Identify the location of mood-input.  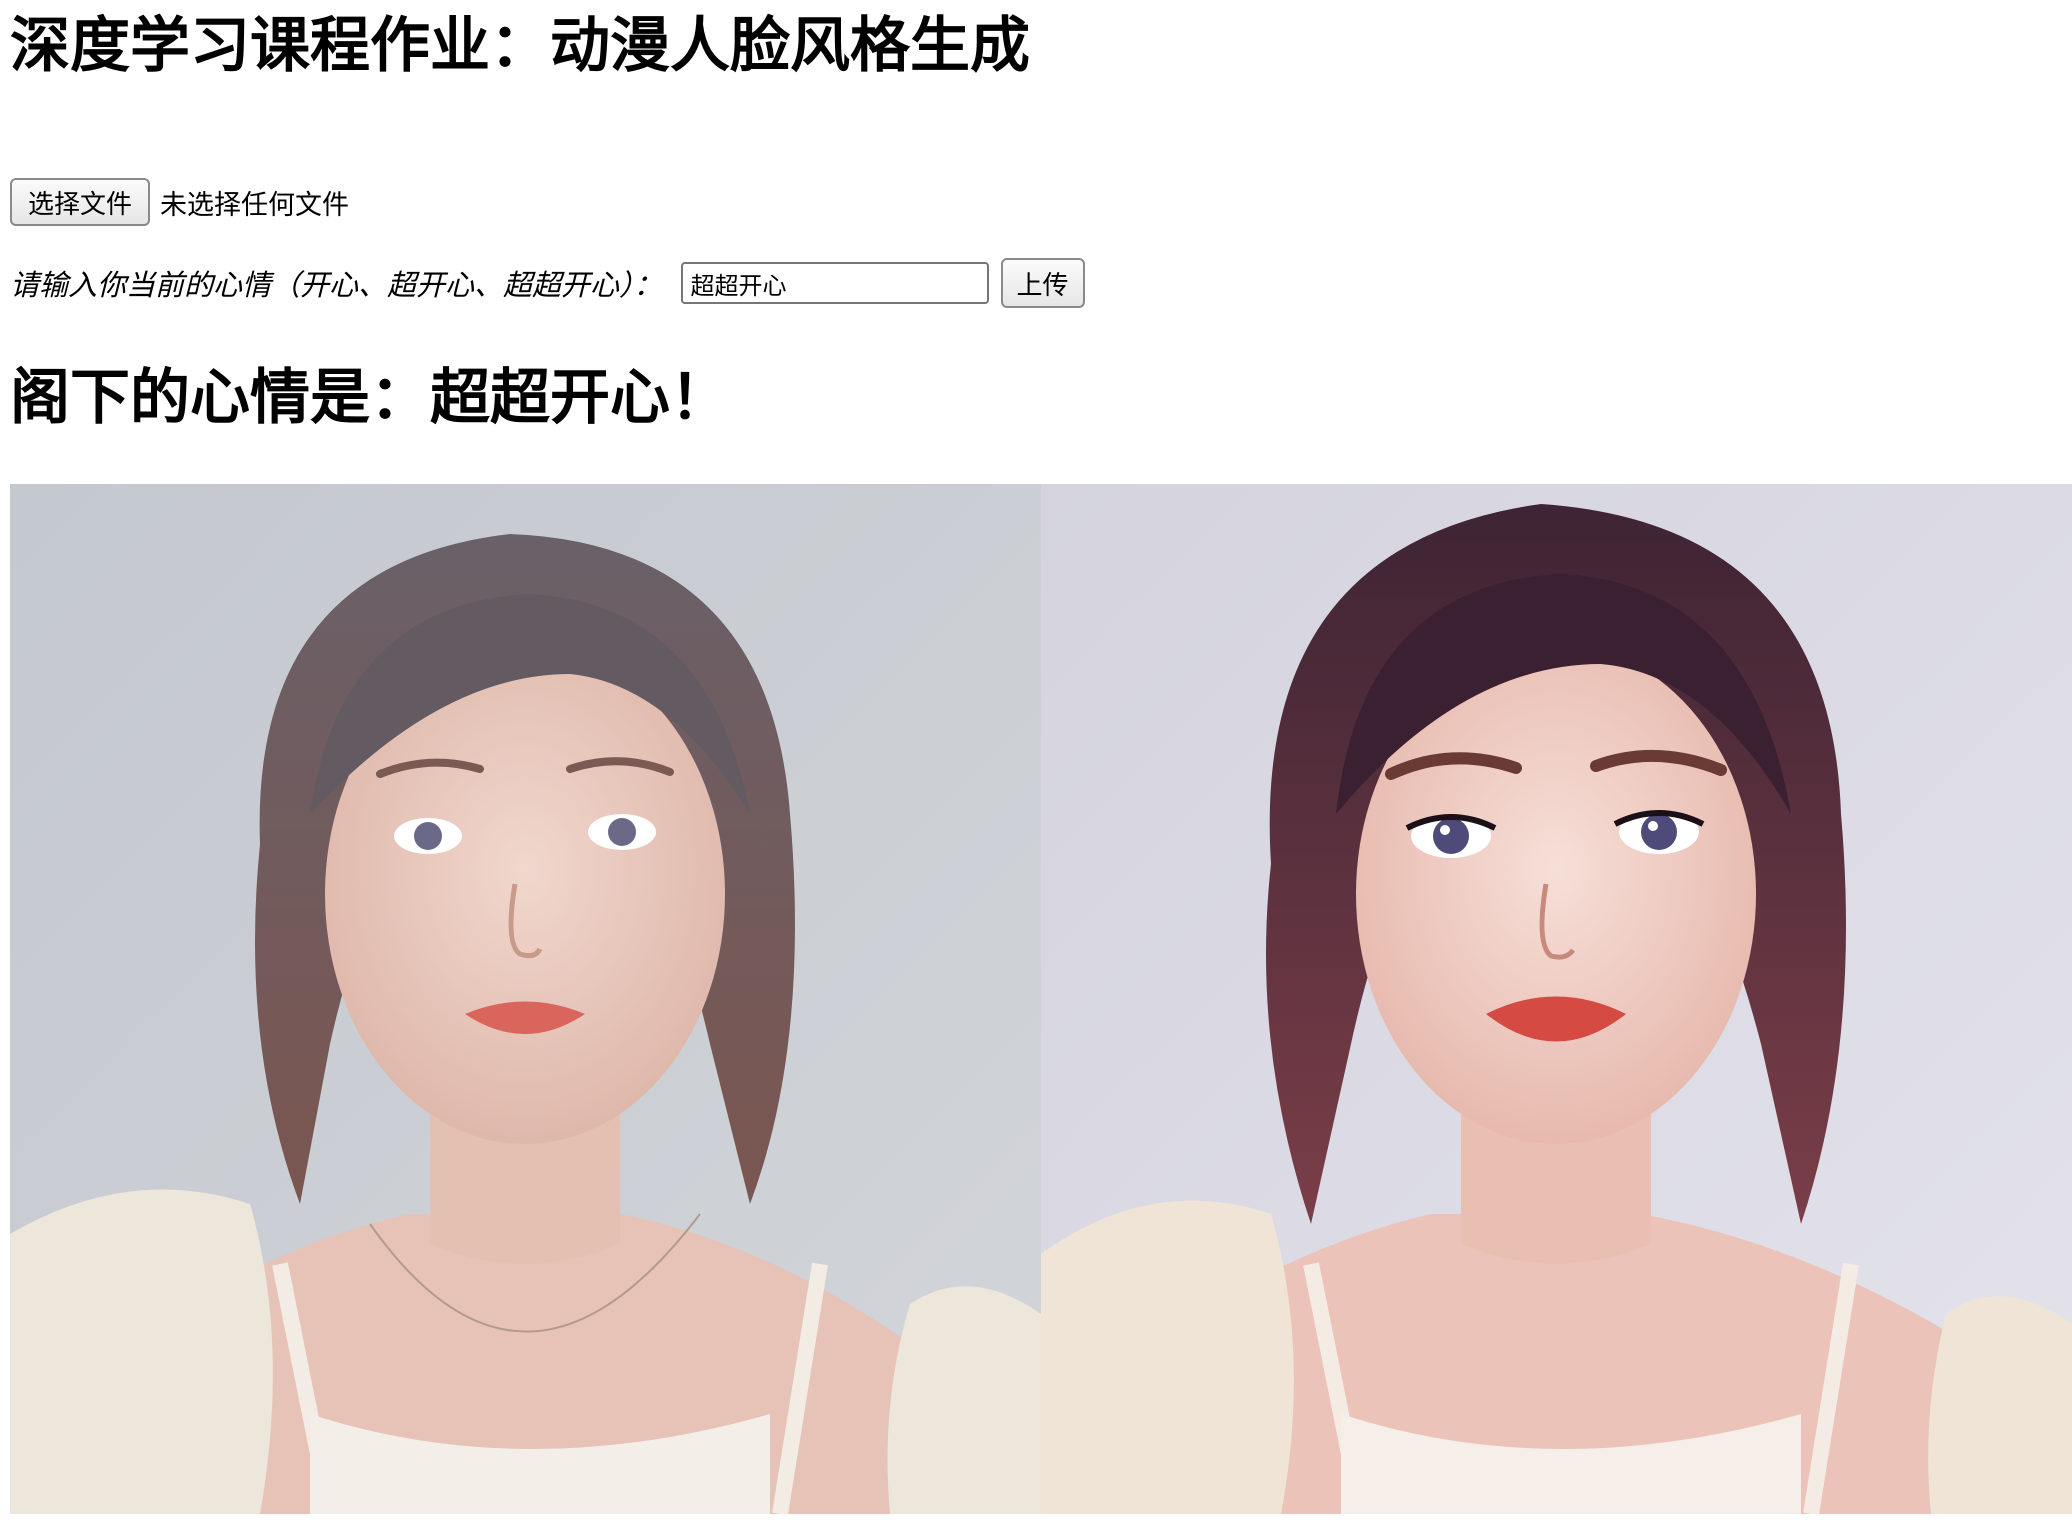
(834, 283).